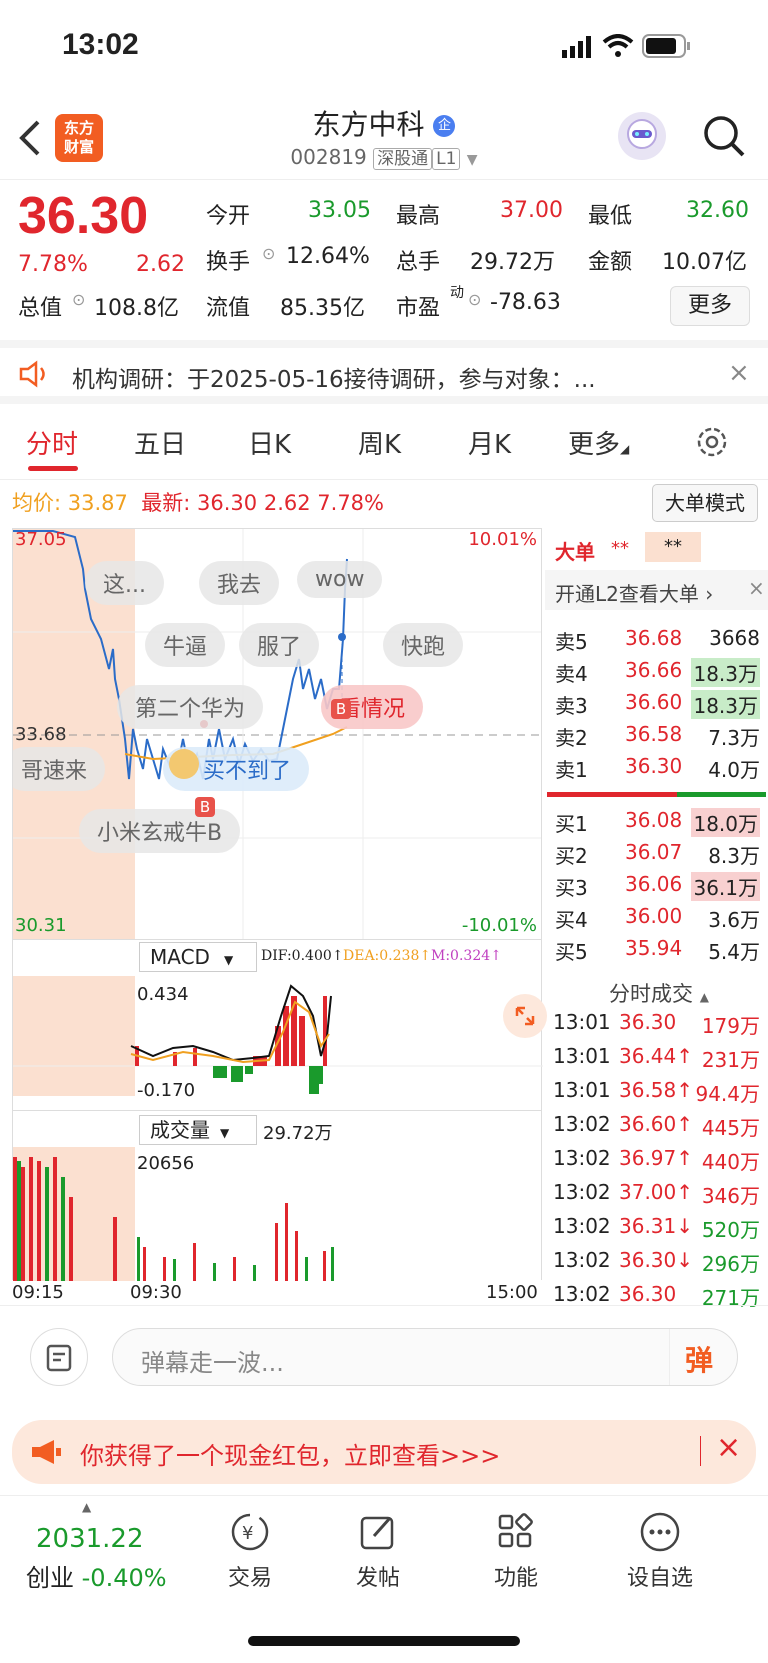 Image resolution: width=768 pixels, height=1663 pixels. Describe the element at coordinates (656, 951) in the screenshot. I see `bid-row: 买5 35.94 5.4万` at that location.